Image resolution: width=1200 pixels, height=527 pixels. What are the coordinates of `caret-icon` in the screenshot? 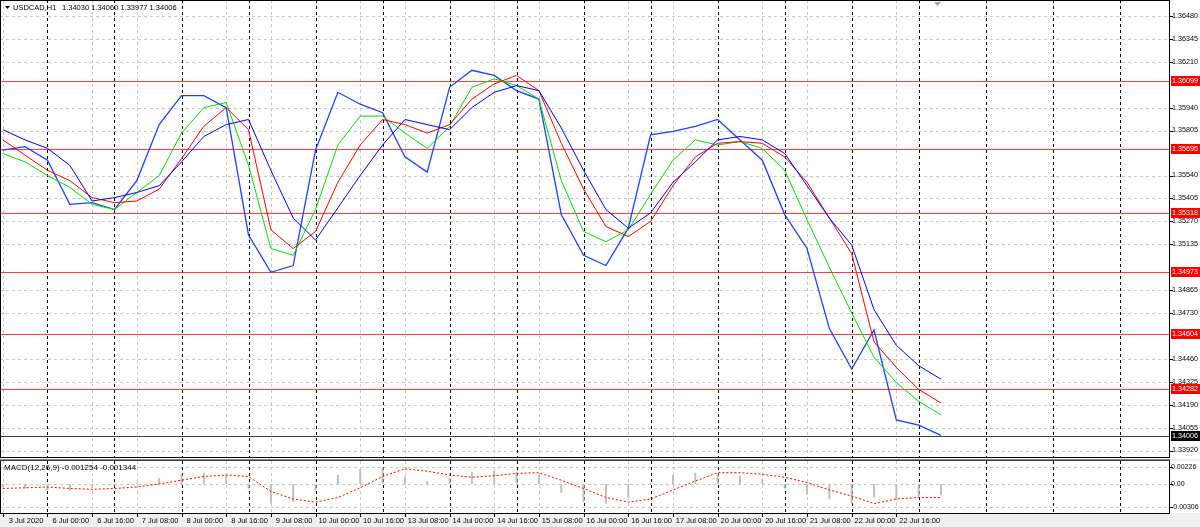 It's located at (7, 7).